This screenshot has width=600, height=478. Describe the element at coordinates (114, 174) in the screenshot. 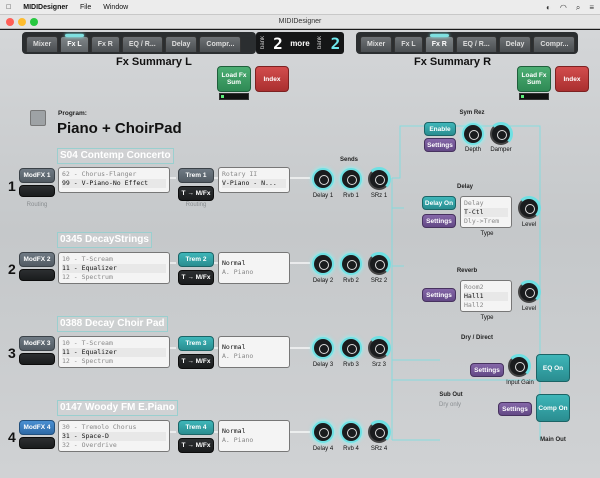

I see `list-item: 62 - Chorus-Flanger` at that location.